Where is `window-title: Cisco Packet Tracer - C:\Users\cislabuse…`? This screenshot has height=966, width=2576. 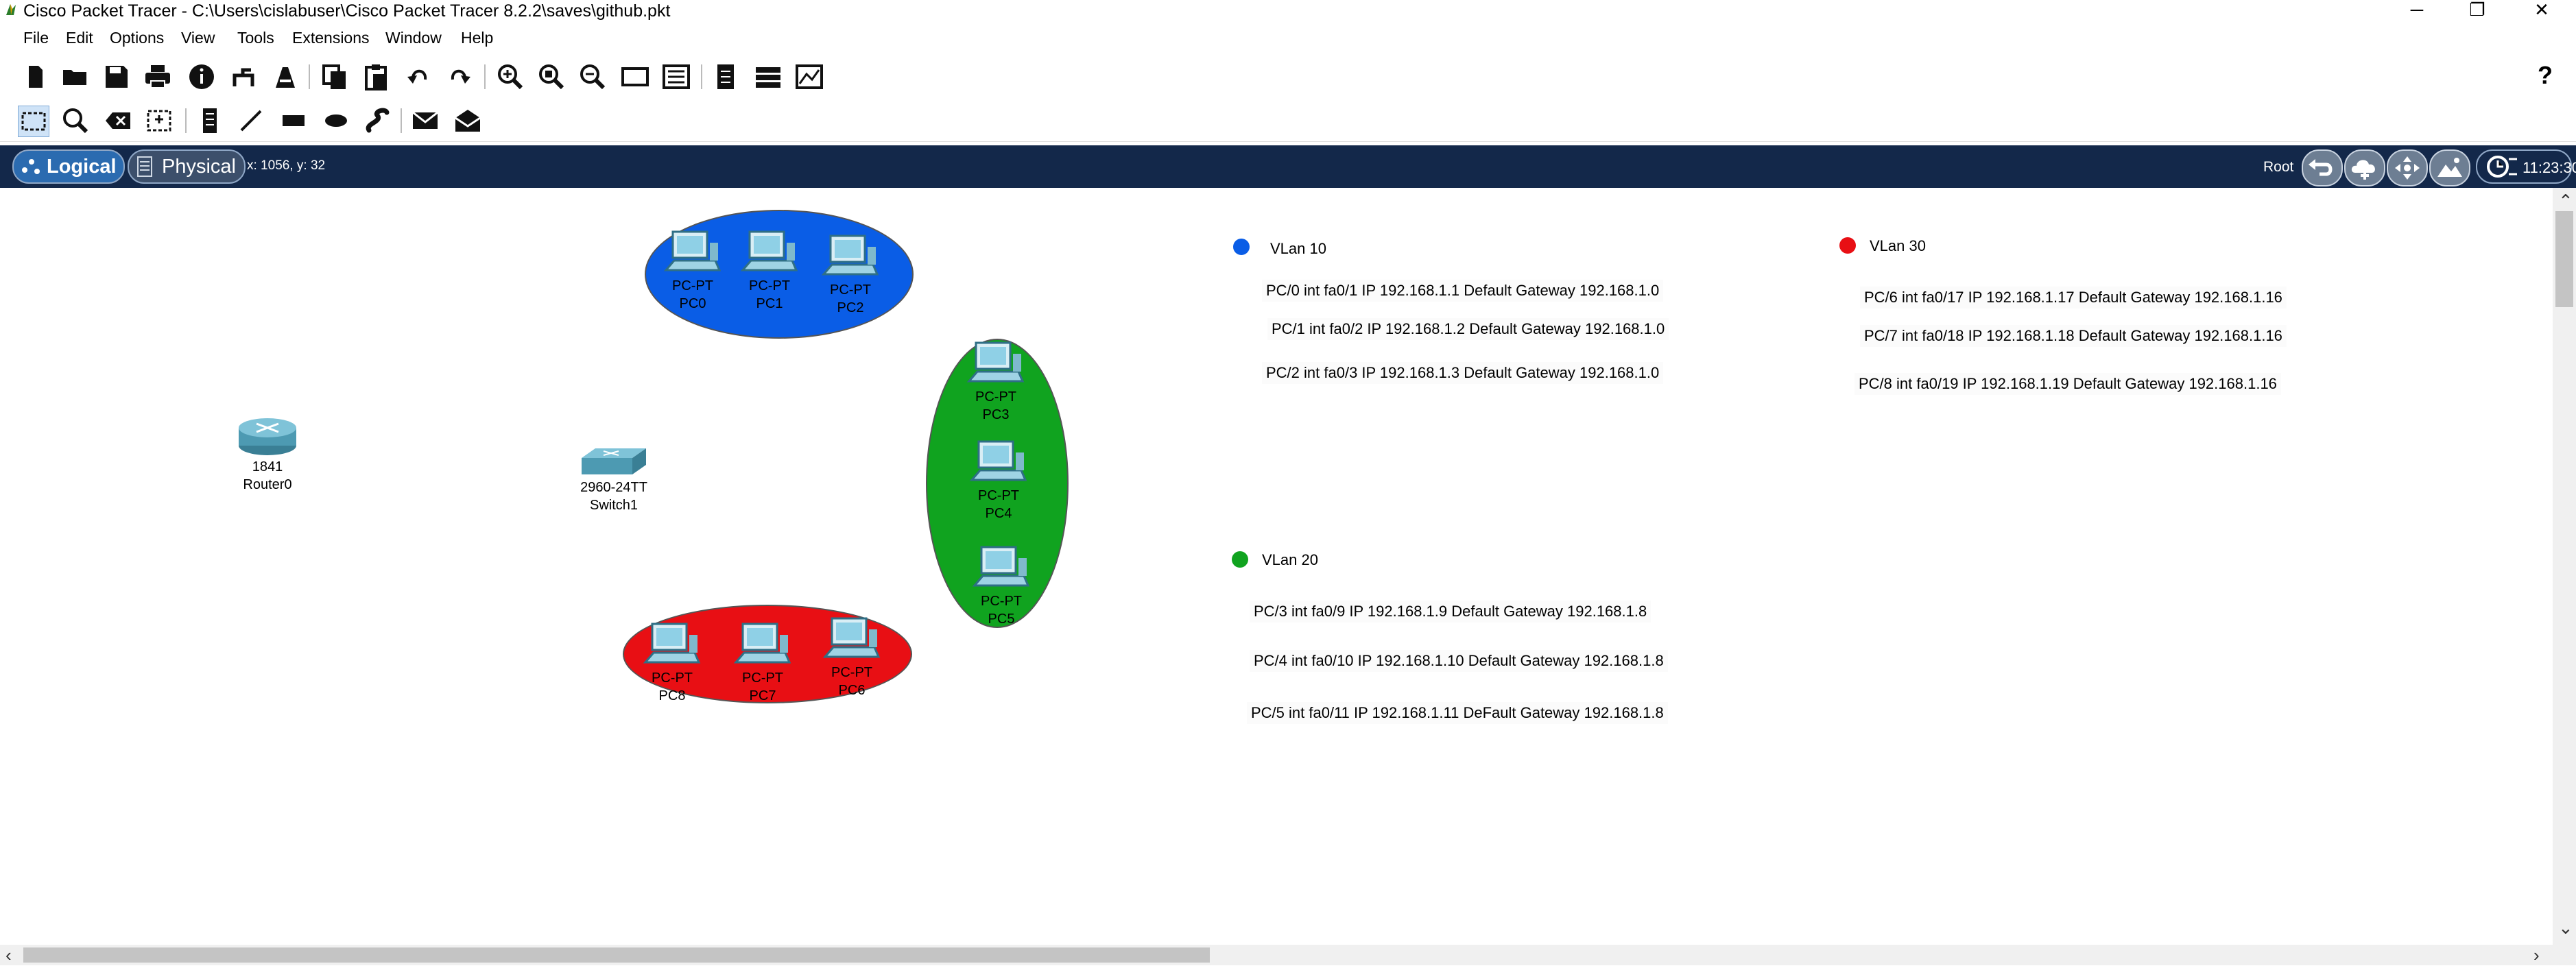
window-title: Cisco Packet Tracer - C:\Users\cislabuse… is located at coordinates (347, 11).